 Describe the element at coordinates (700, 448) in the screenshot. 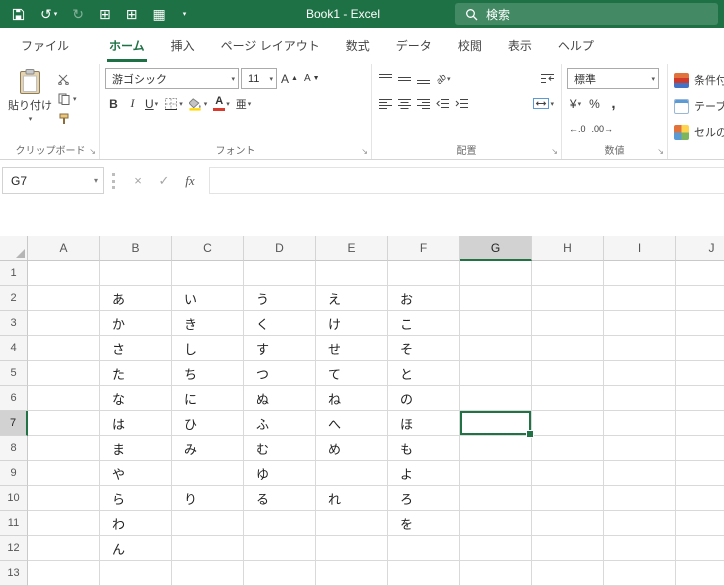

I see `cell-J8` at that location.